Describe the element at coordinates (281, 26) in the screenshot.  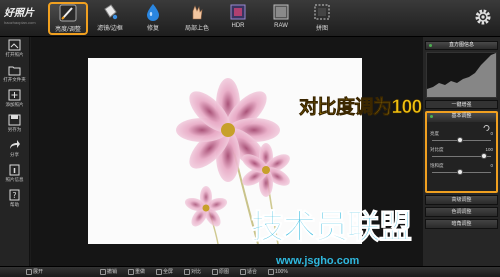
I see `tool-raw-label: RAW` at that location.